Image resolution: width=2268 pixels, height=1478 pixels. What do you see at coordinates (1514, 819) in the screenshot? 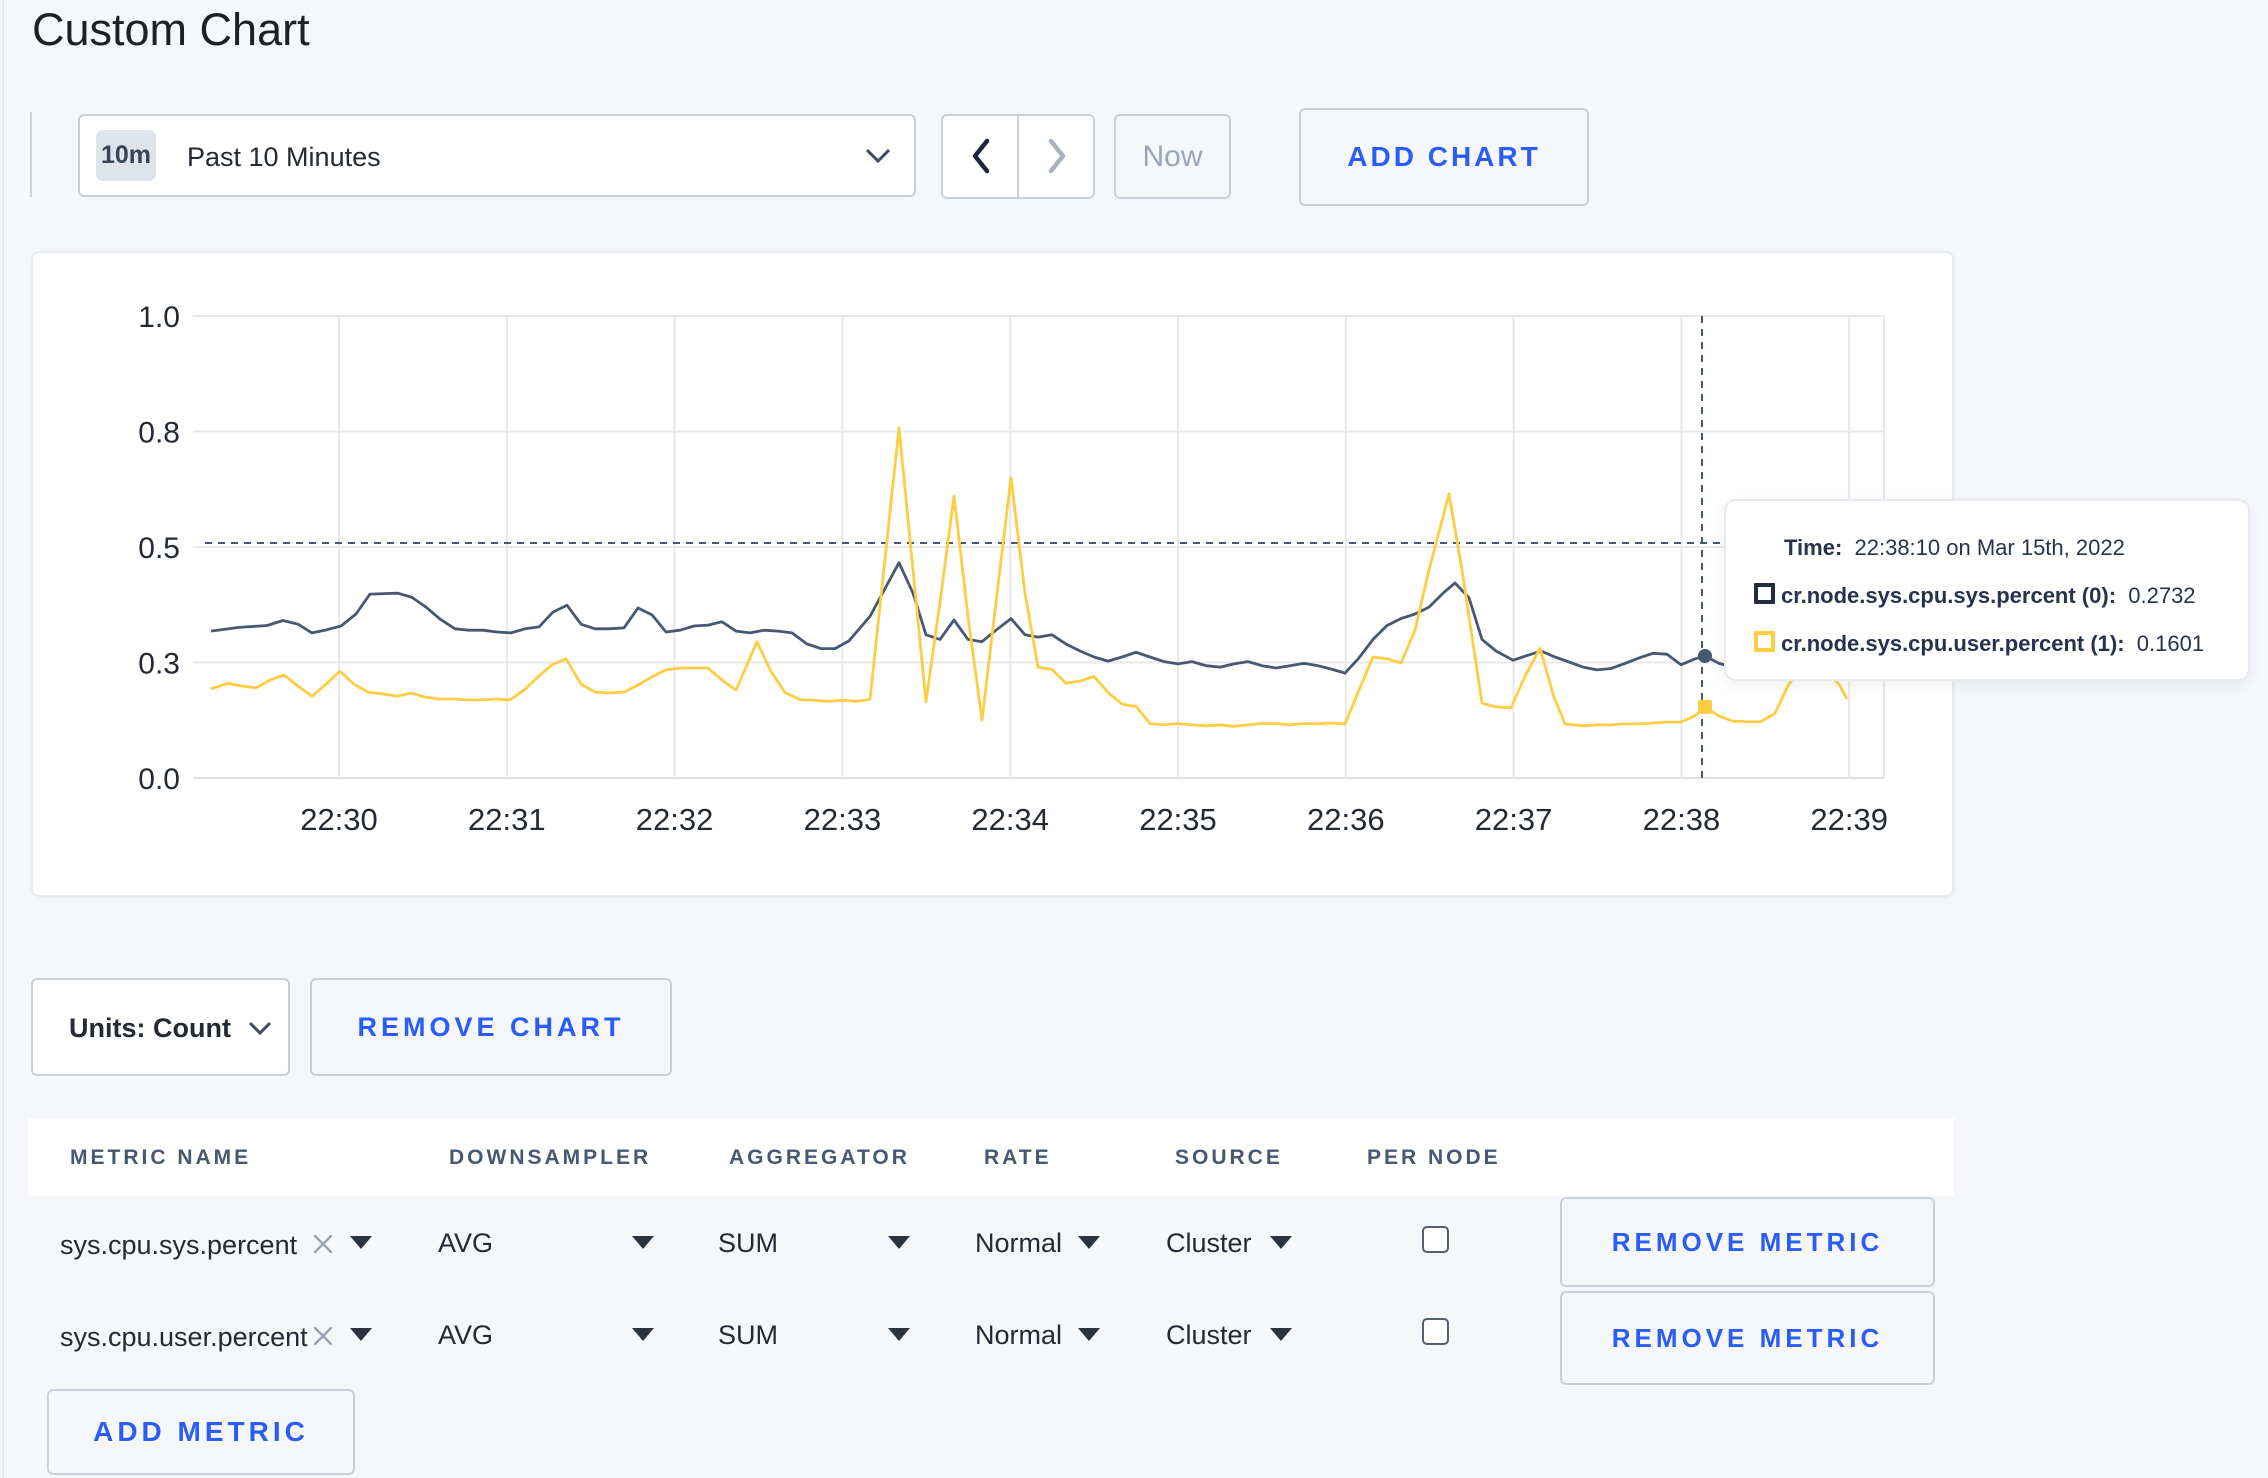
I see `svg-text: 22:37` at bounding box center [1514, 819].